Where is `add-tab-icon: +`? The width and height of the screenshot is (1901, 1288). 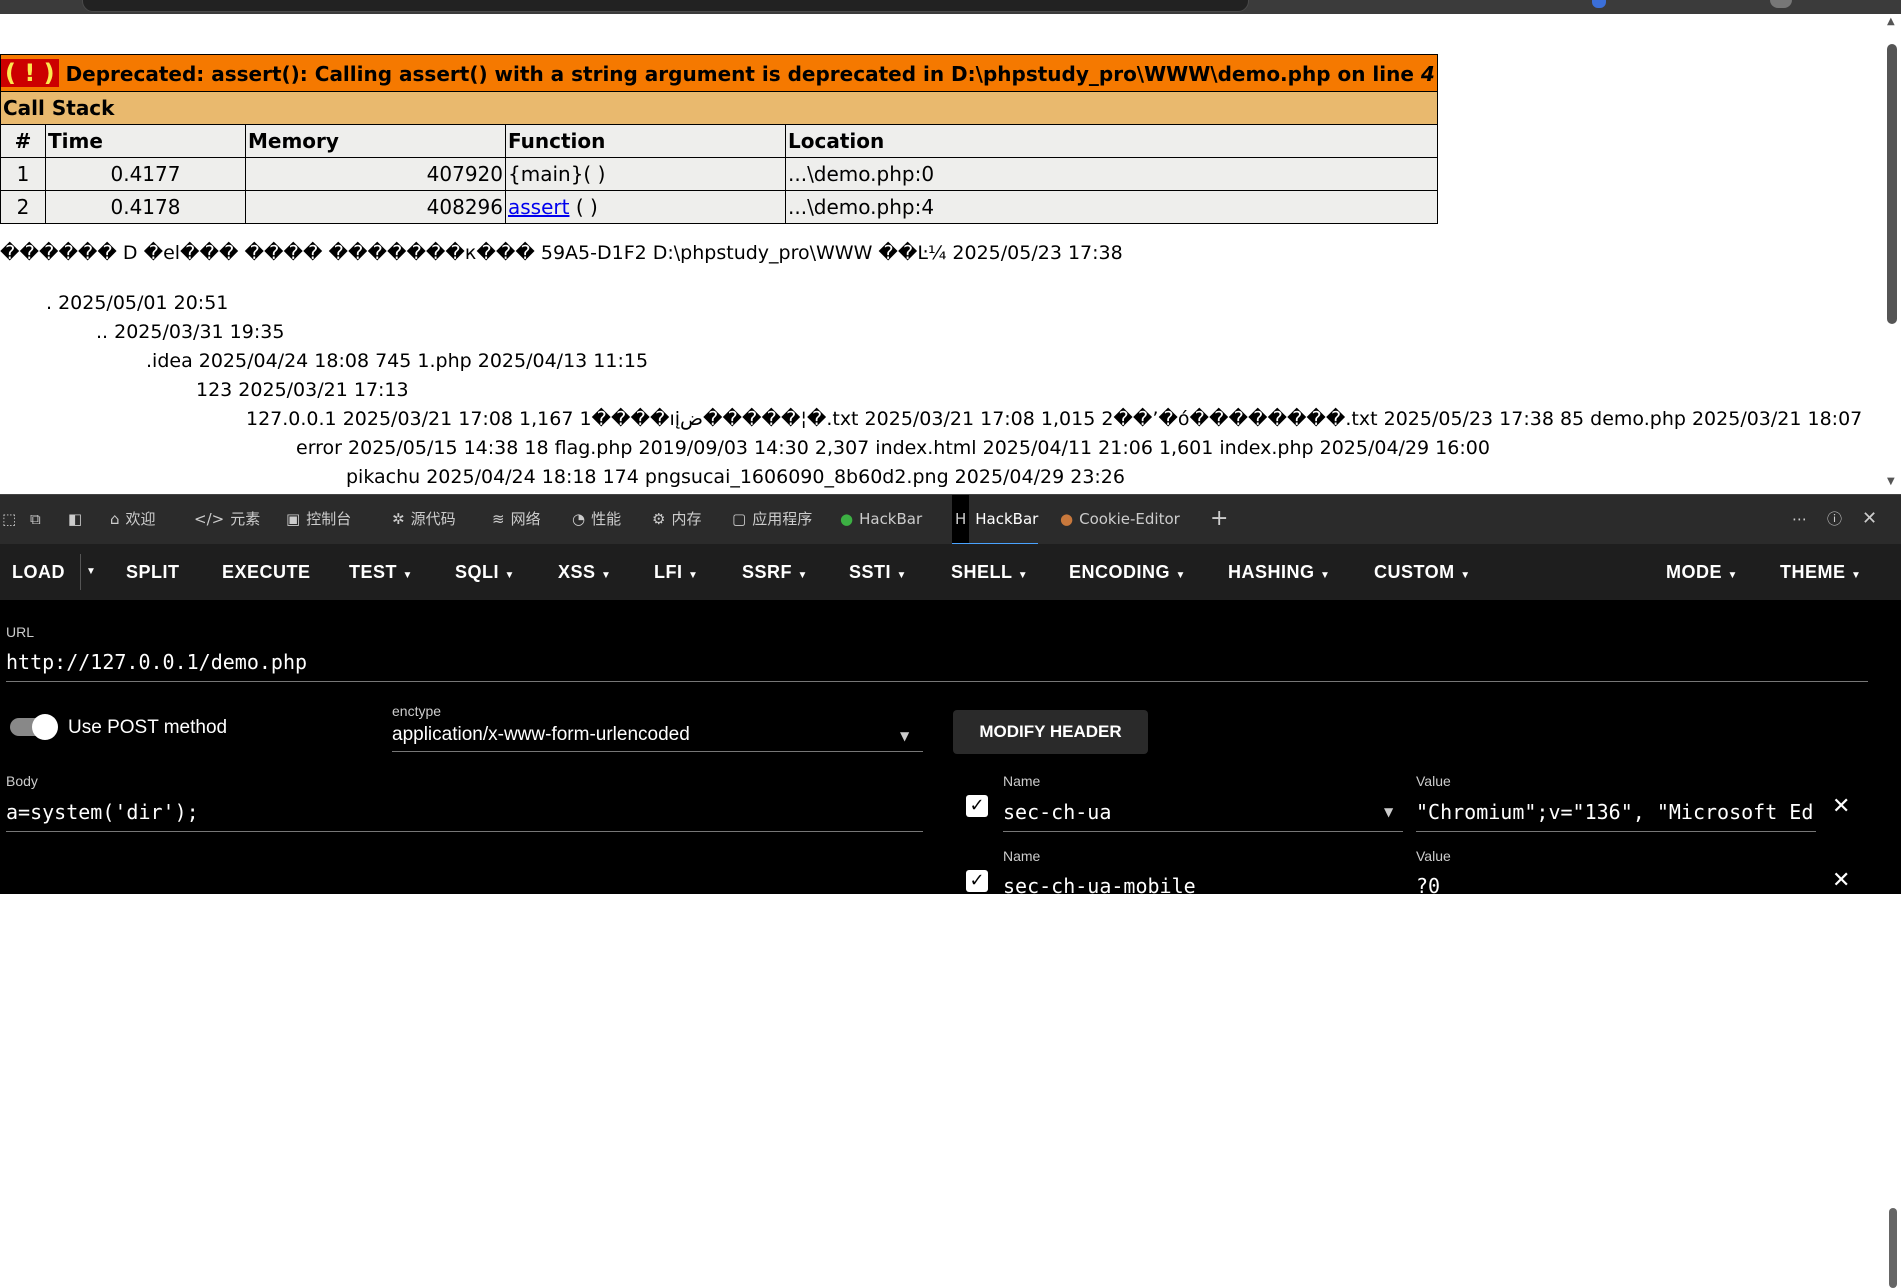 add-tab-icon: + is located at coordinates (1219, 519).